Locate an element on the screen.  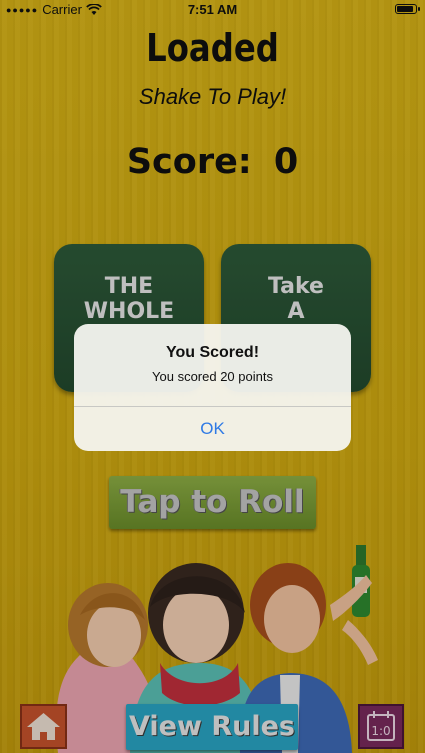
alert-message: You scored 20 points is located at coordinates (212, 376).